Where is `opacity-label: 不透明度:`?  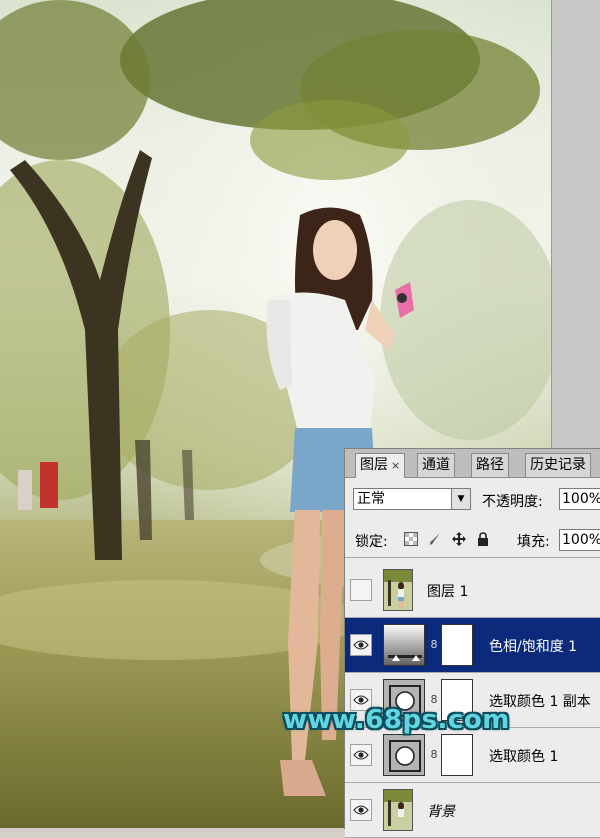
opacity-label: 不透明度: is located at coordinates (512, 502).